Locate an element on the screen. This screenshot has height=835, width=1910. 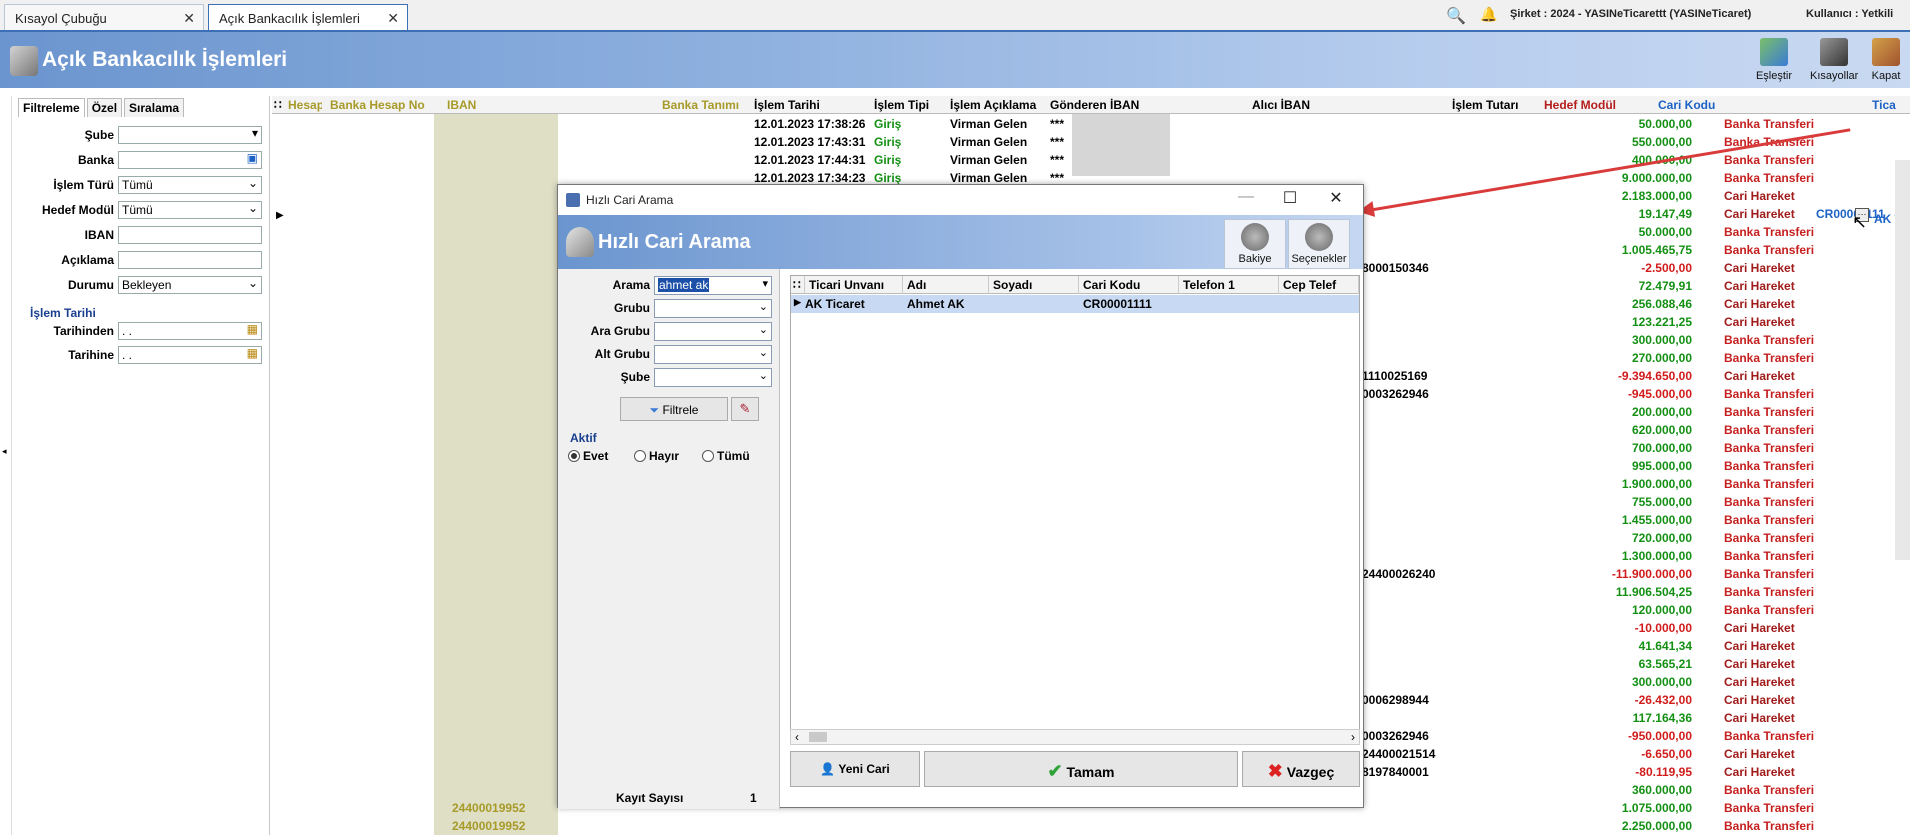
aciklama-input is located at coordinates (190, 260).